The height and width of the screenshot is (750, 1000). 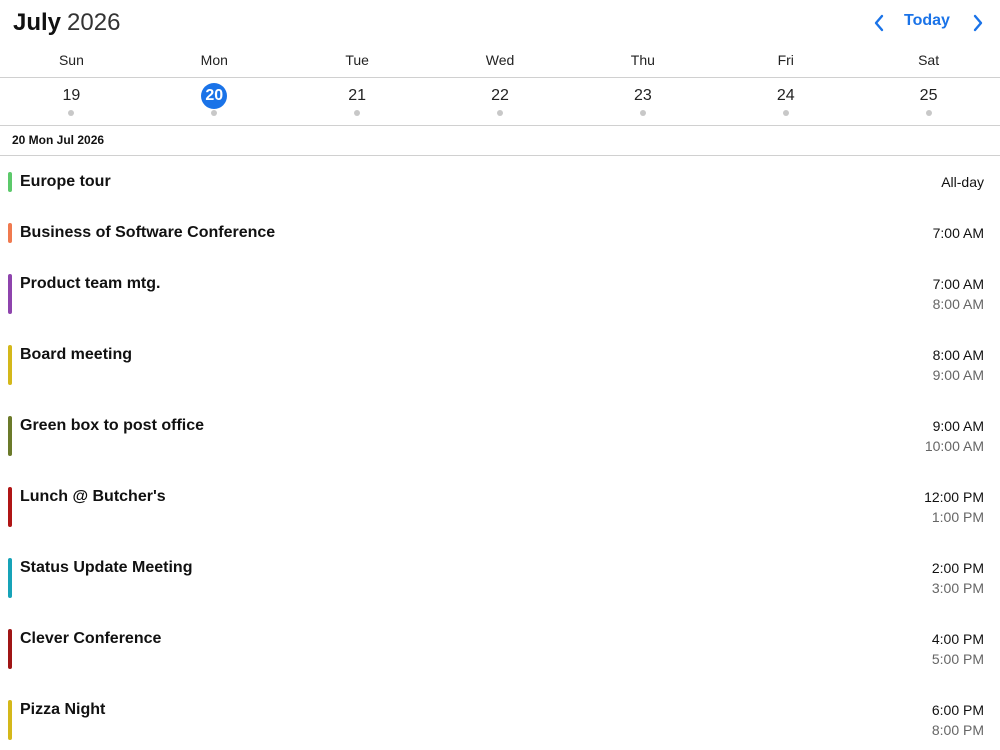 I want to click on month-label: July, so click(x=37, y=22).